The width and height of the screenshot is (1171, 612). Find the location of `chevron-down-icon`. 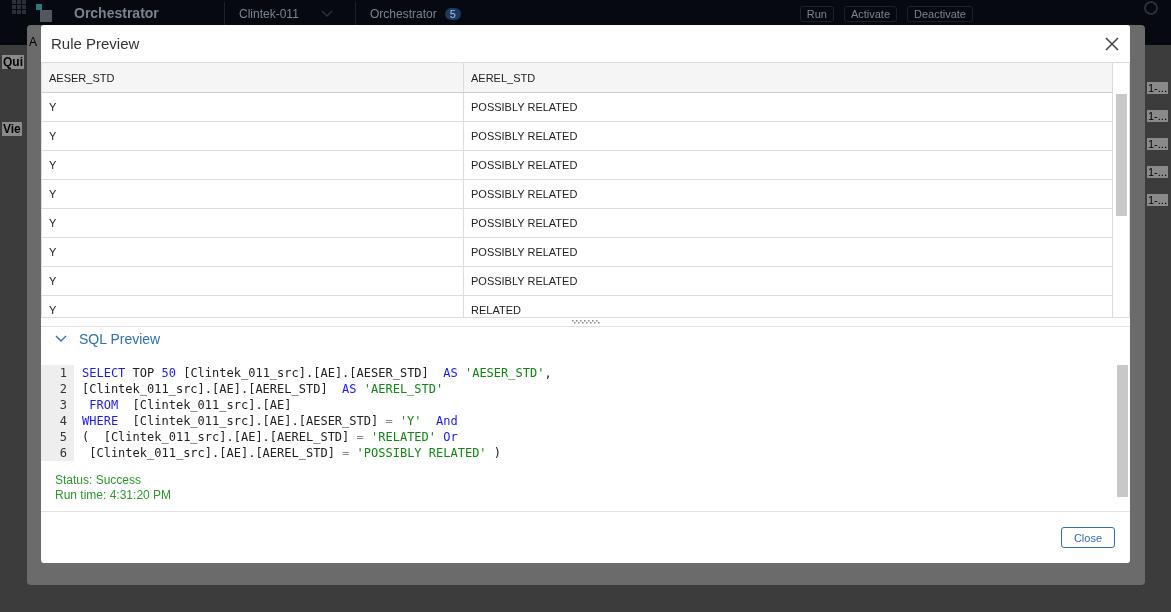

chevron-down-icon is located at coordinates (327, 14).